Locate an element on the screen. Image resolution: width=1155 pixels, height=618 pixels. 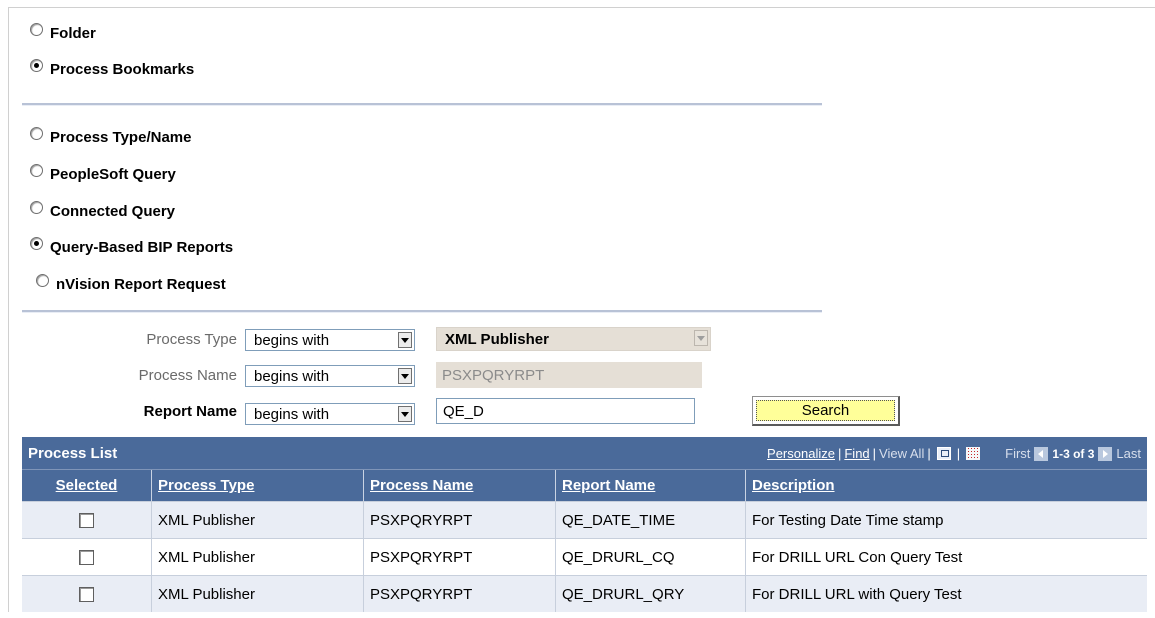
column-selected: Selected is located at coordinates (87, 485).